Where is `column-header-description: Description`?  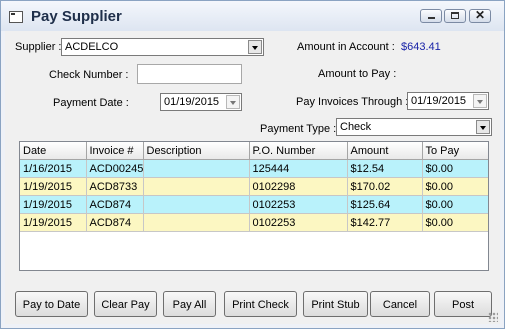
column-header-description: Description is located at coordinates (196, 151).